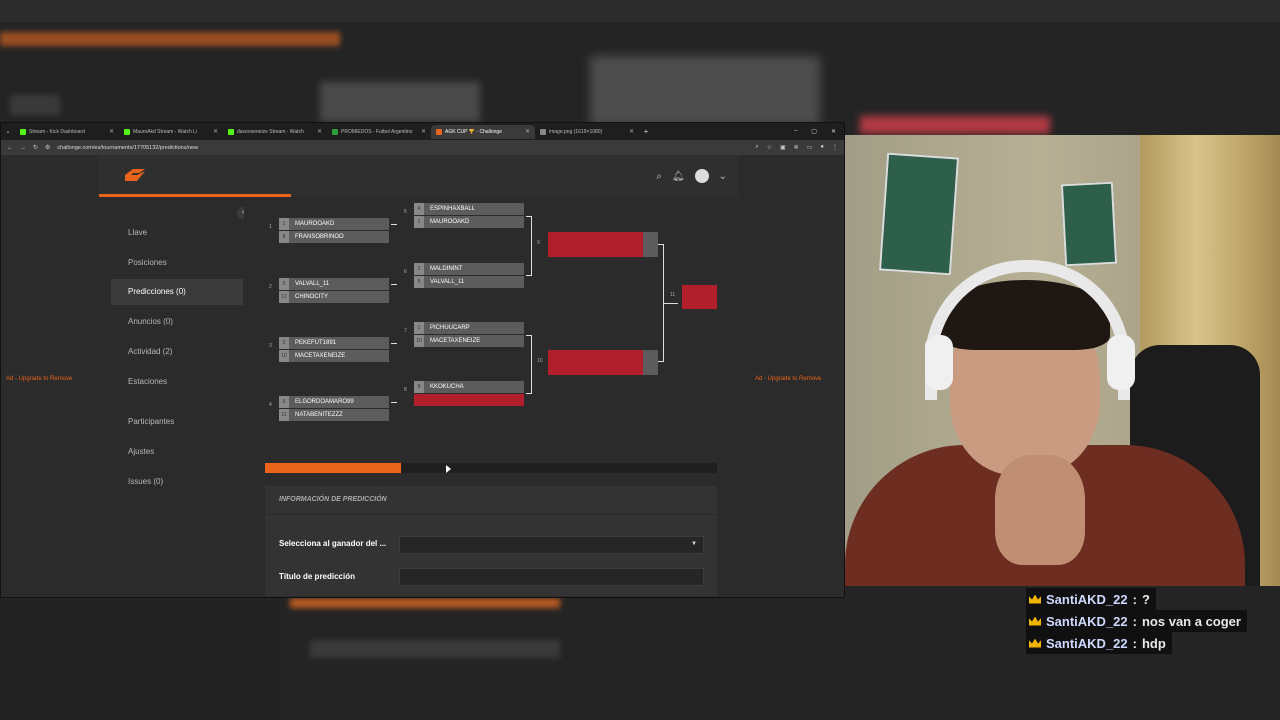 The image size is (1280, 720). I want to click on search-icon: ⌕, so click(659, 176).